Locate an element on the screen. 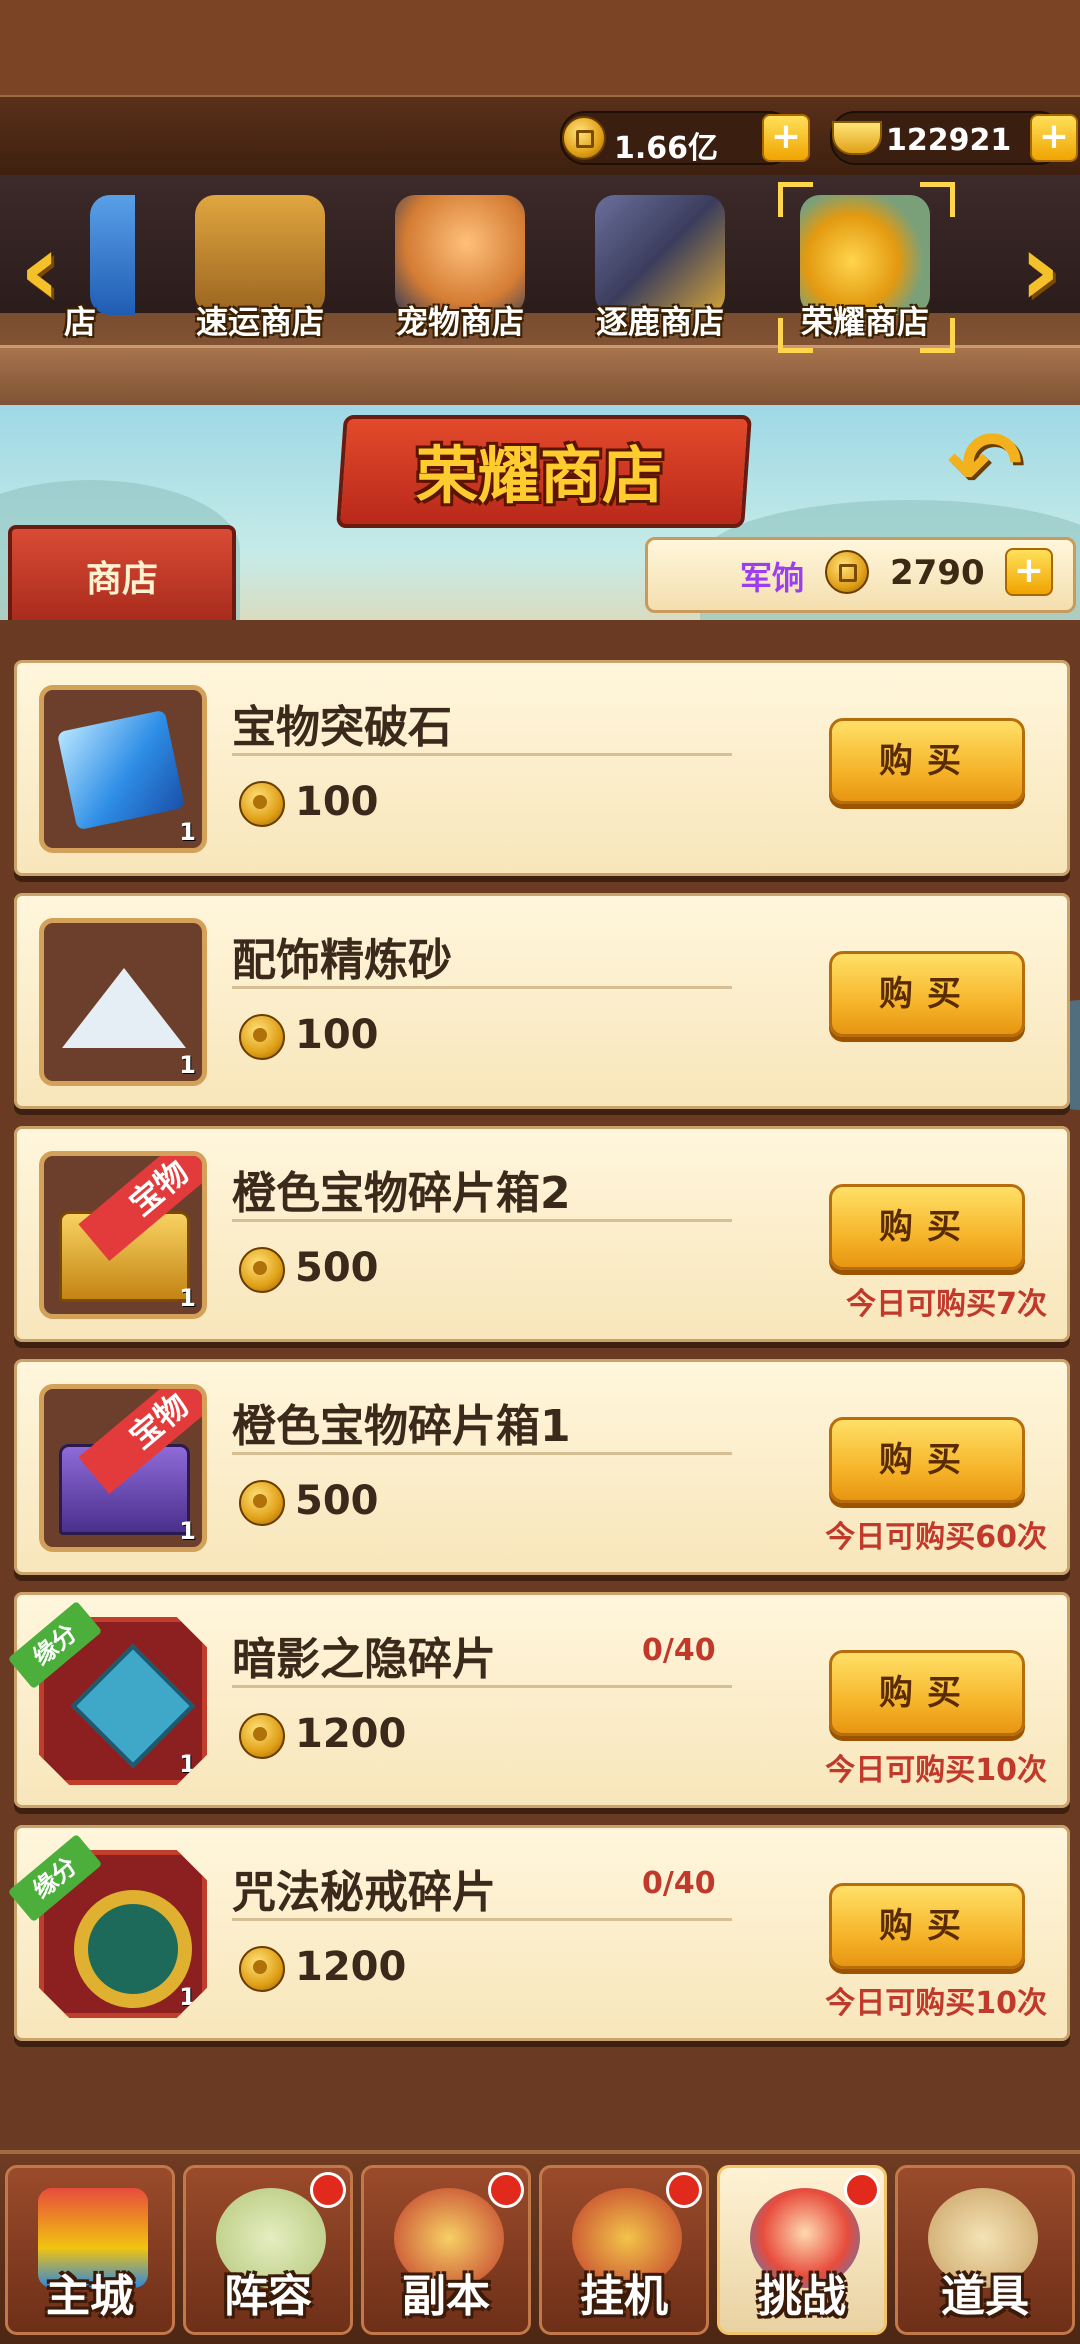 This screenshot has height=2344, width=1080. shop-tab-express: 速运商店 is located at coordinates (260, 265).